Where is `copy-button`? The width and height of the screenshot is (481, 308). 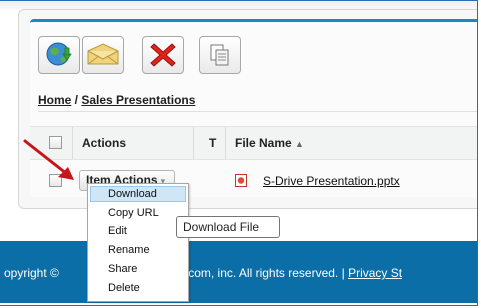 copy-button is located at coordinates (220, 55).